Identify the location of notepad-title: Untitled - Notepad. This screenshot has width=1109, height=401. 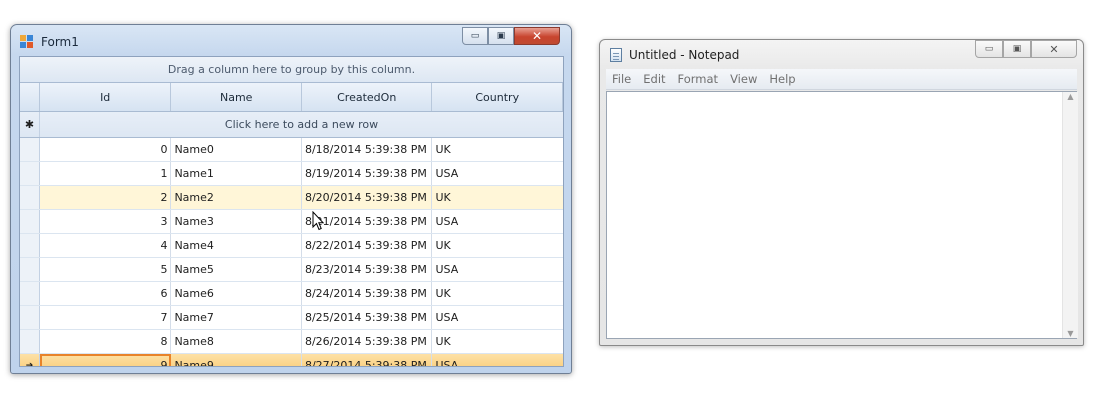
(684, 55).